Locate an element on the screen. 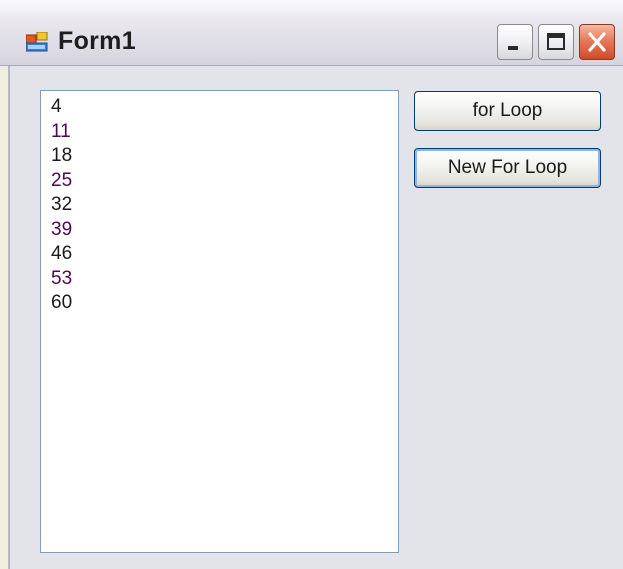 The width and height of the screenshot is (623, 569). minimize-icon is located at coordinates (513, 48).